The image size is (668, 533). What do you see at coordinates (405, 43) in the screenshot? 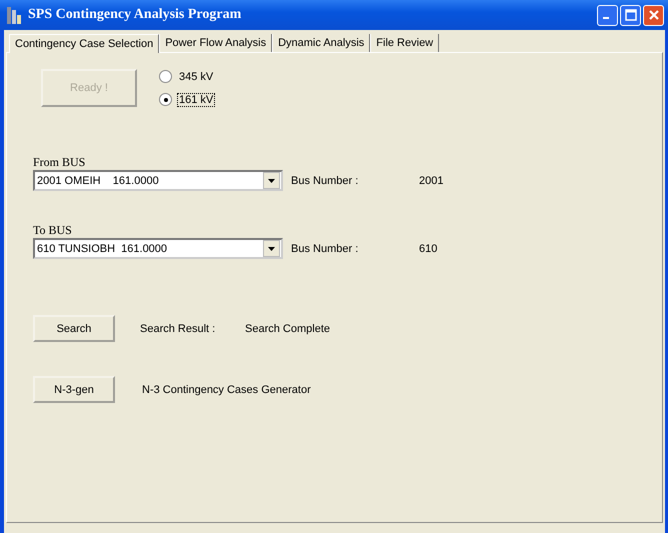
I see `tab: File Review` at bounding box center [405, 43].